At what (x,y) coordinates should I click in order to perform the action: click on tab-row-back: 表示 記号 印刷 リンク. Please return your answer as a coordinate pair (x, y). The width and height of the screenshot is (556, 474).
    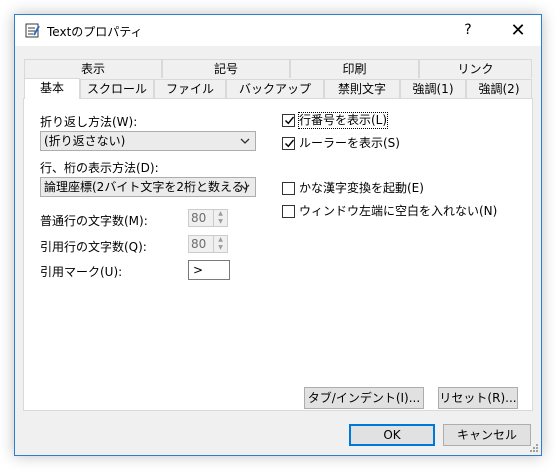
    Looking at the image, I should click on (278, 68).